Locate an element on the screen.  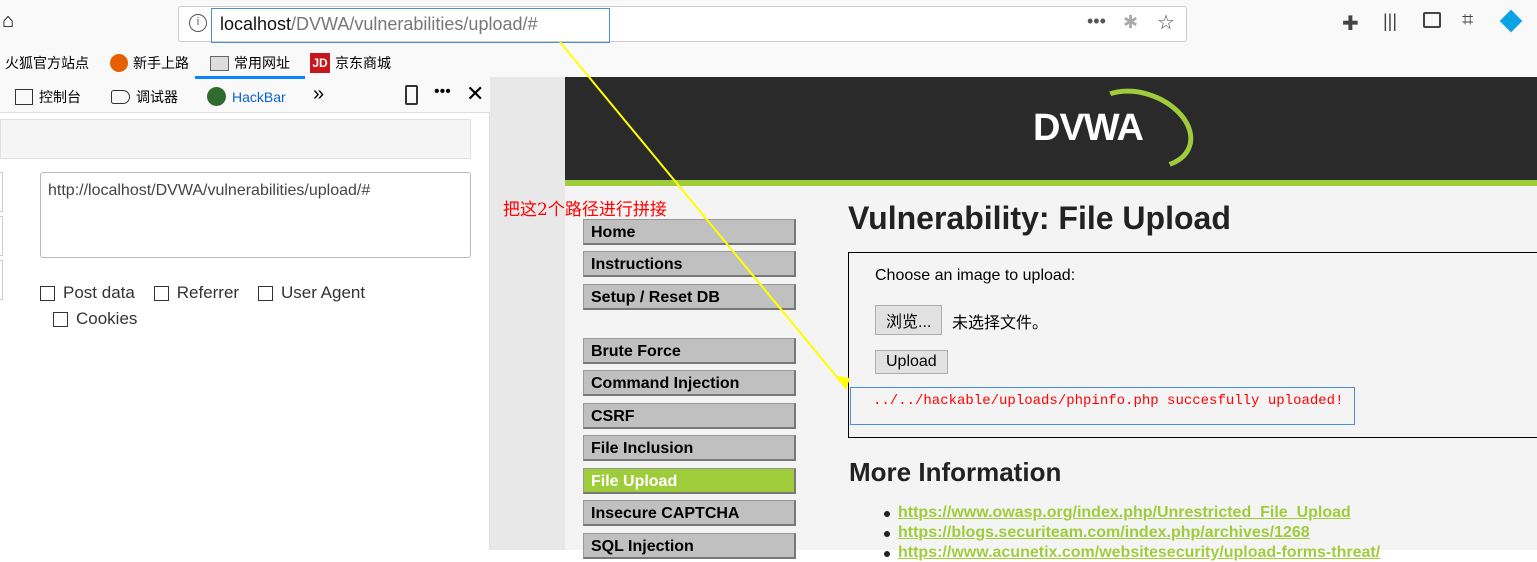
page-title: Vulnerability: File Upload is located at coordinates (1039, 218).